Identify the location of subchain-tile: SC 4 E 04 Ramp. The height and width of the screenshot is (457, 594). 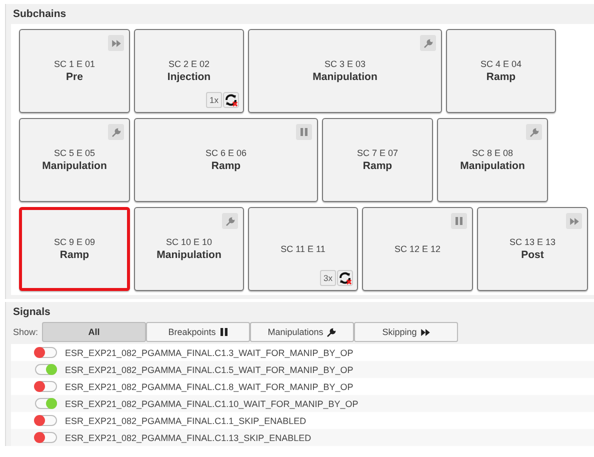
(501, 71).